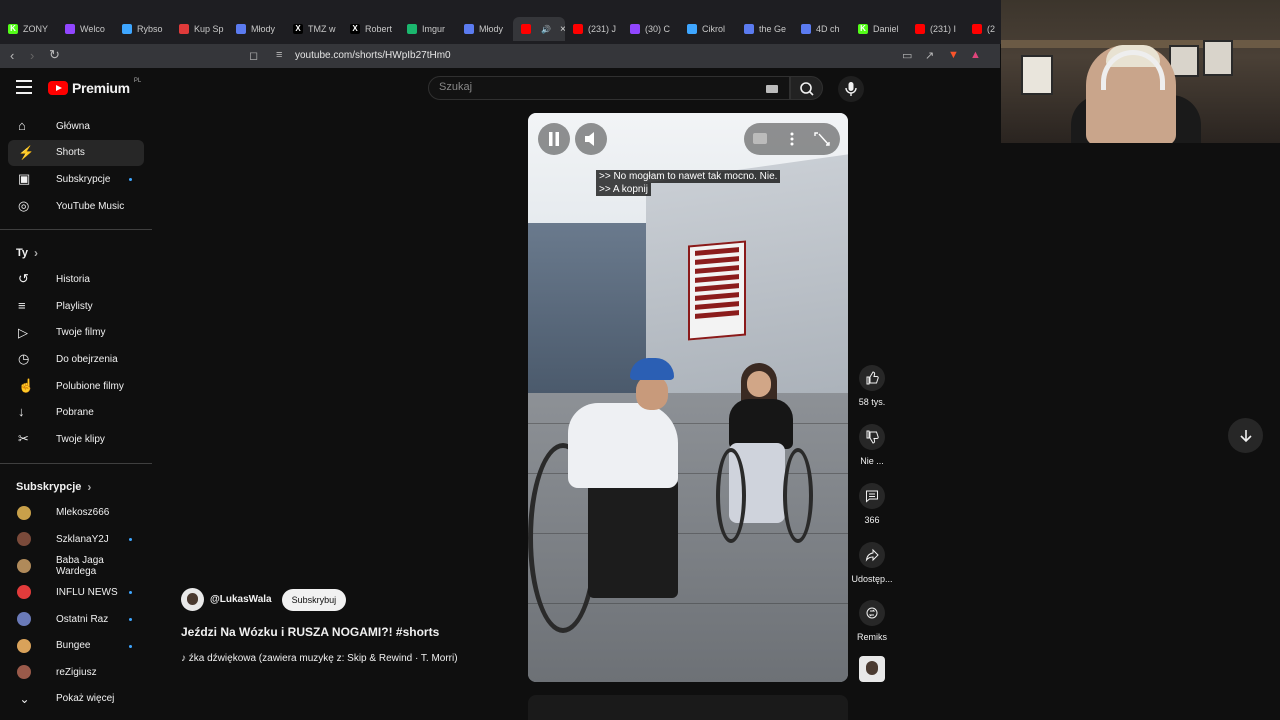  Describe the element at coordinates (81, 333) in the screenshot. I see `sidebar-item-label: Twoje filmy` at that location.